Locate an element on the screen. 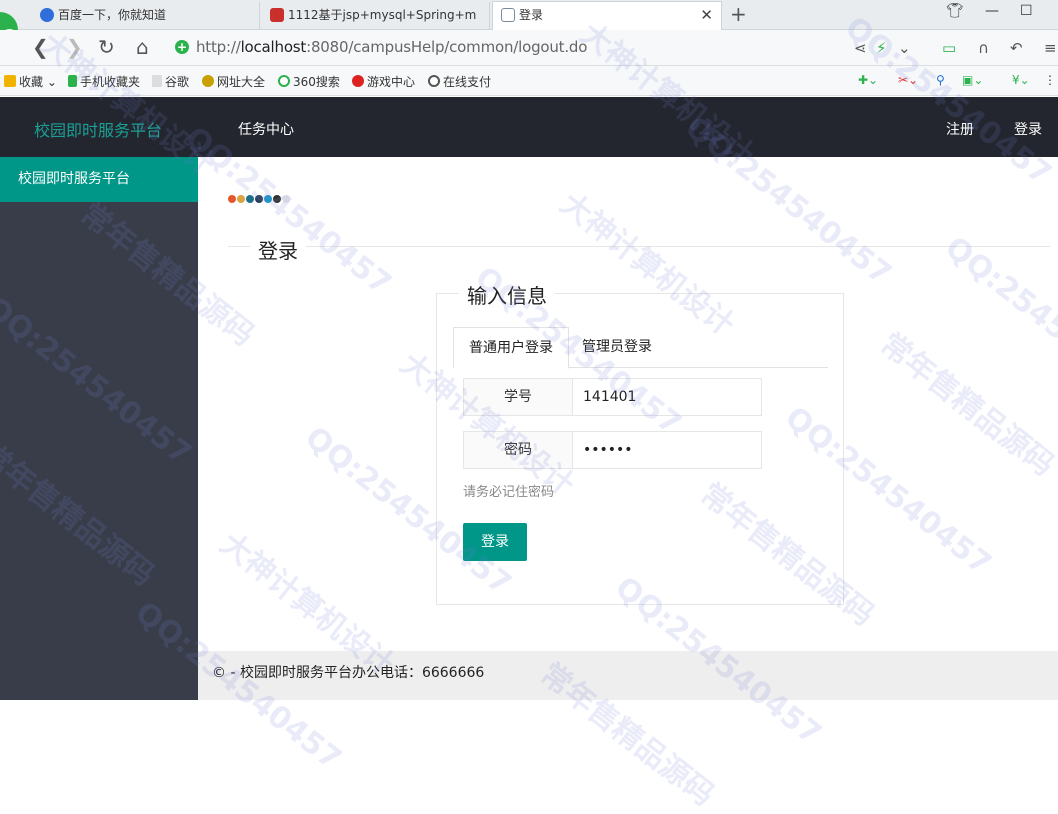 Image resolution: width=1058 pixels, height=814 pixels. phone-icon is located at coordinates (72, 81).